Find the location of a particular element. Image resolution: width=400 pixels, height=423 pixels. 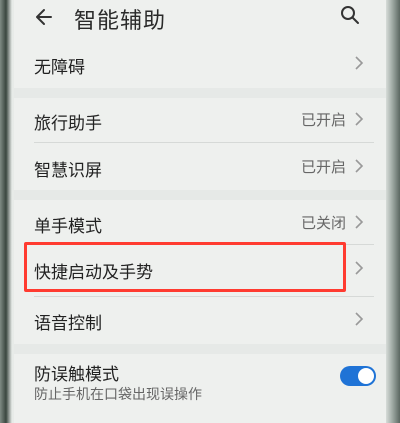

setting-row-one-hand-mode: 单手模式 已关闭 is located at coordinates (200, 222).